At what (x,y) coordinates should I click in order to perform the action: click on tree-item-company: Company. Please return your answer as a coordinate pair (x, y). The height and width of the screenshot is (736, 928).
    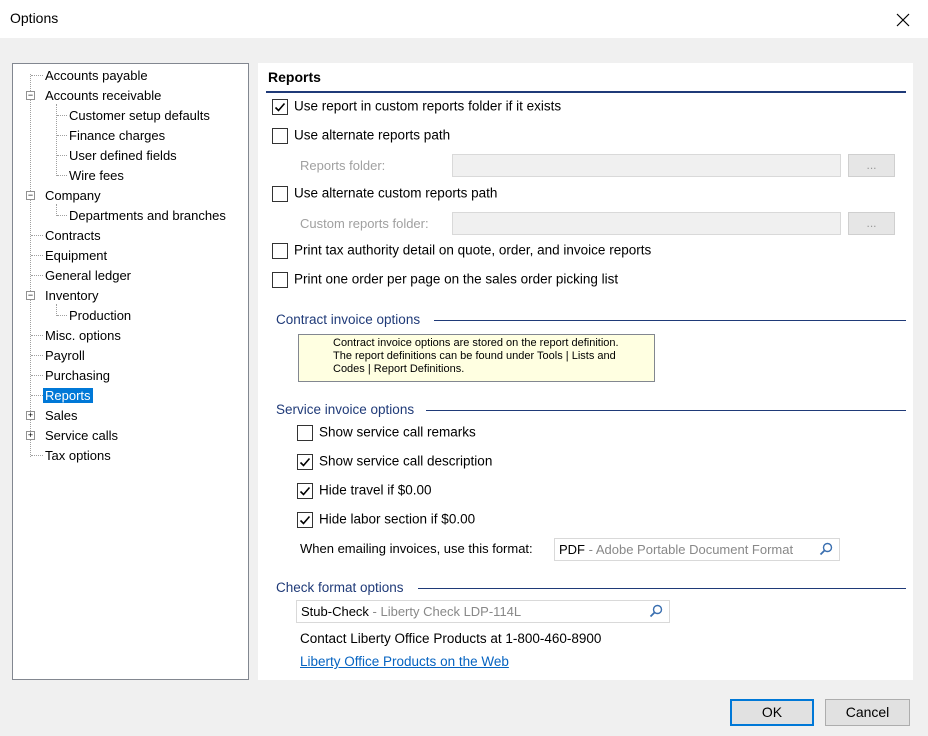
    Looking at the image, I should click on (73, 195).